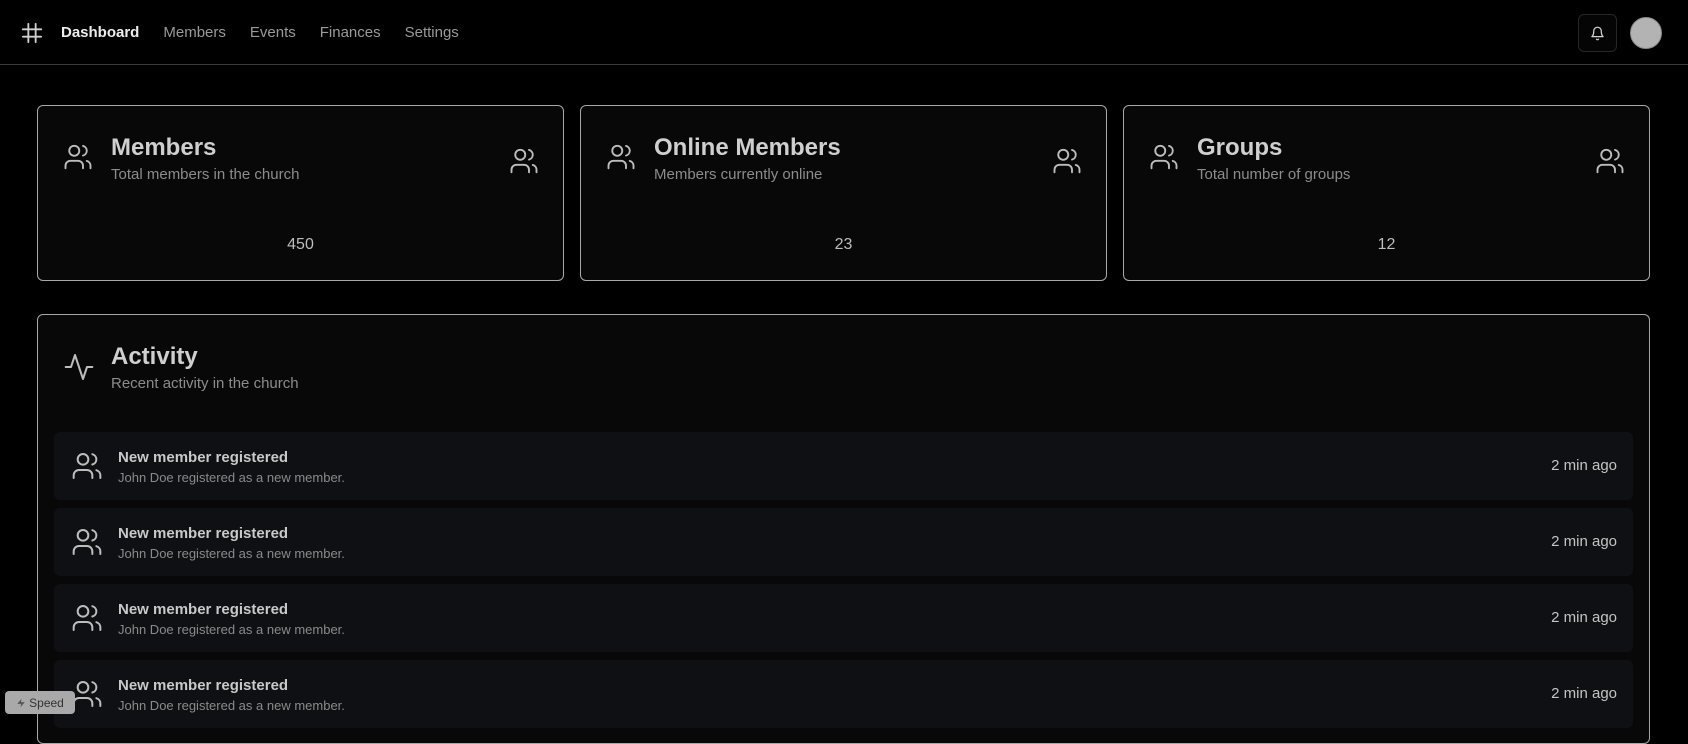  What do you see at coordinates (300, 244) in the screenshot?
I see `stat-card-value: 450` at bounding box center [300, 244].